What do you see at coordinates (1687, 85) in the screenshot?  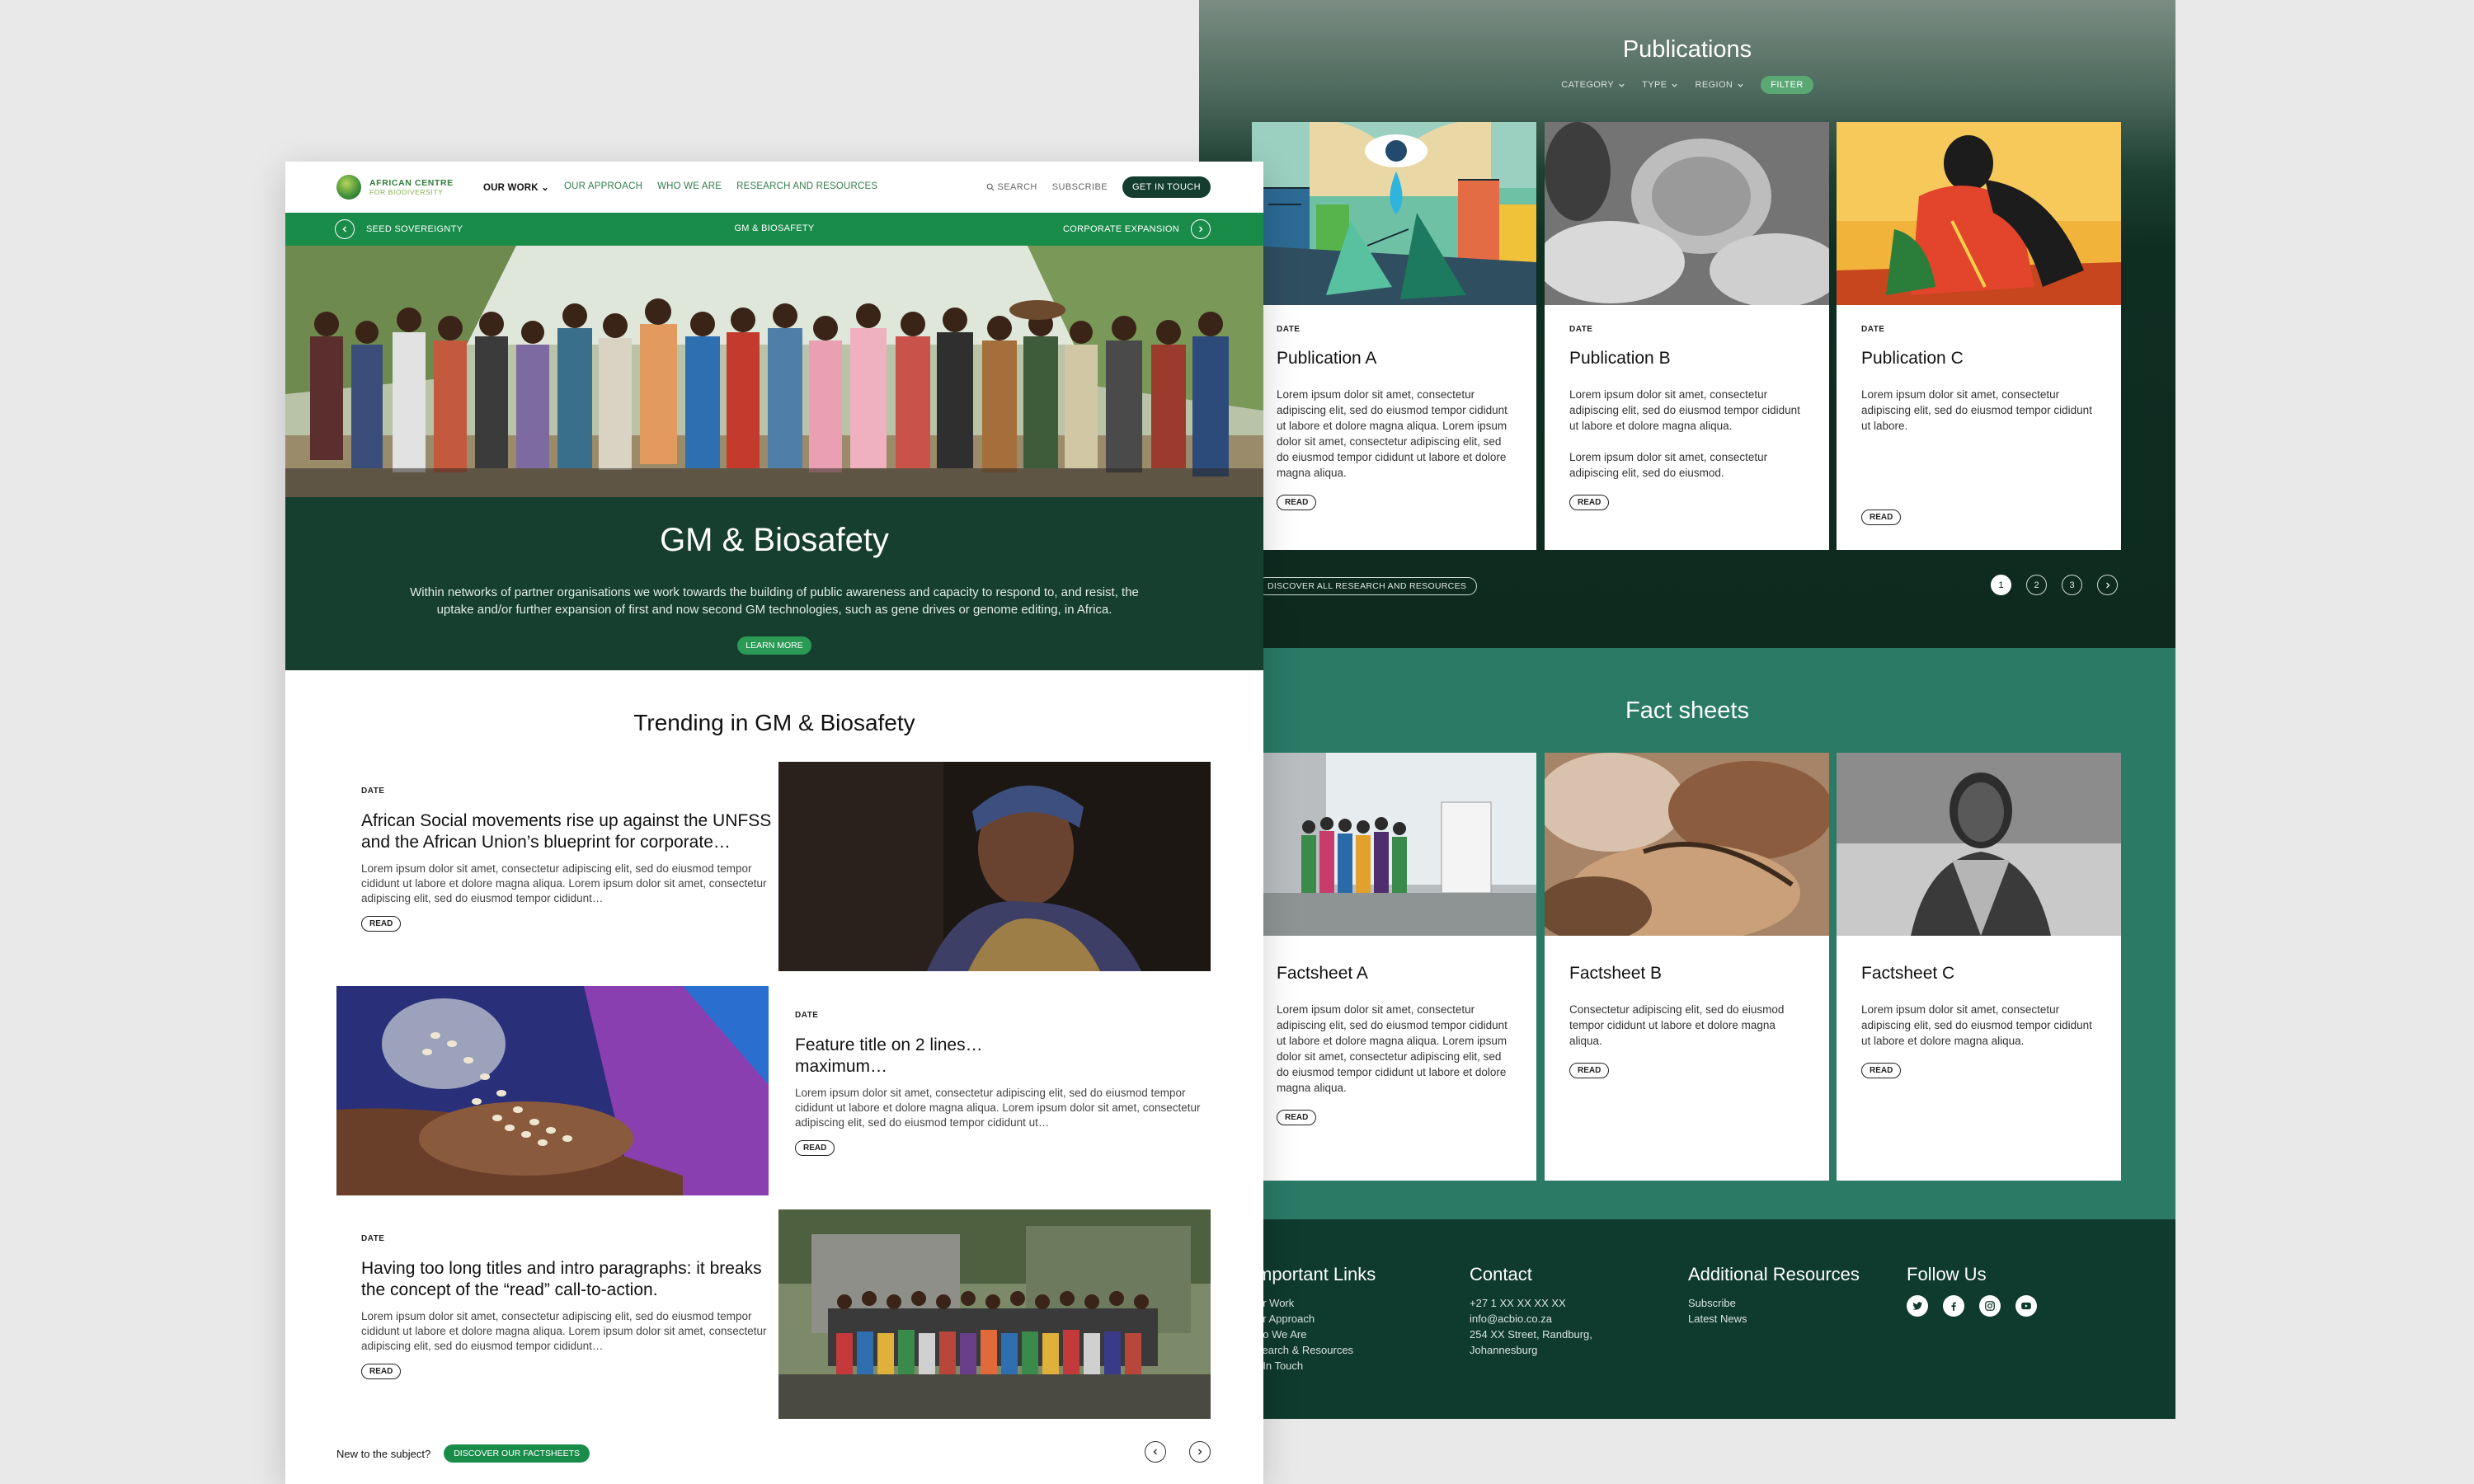 I see `publications-filters: CATEGORY TYPE REGION FILTER` at bounding box center [1687, 85].